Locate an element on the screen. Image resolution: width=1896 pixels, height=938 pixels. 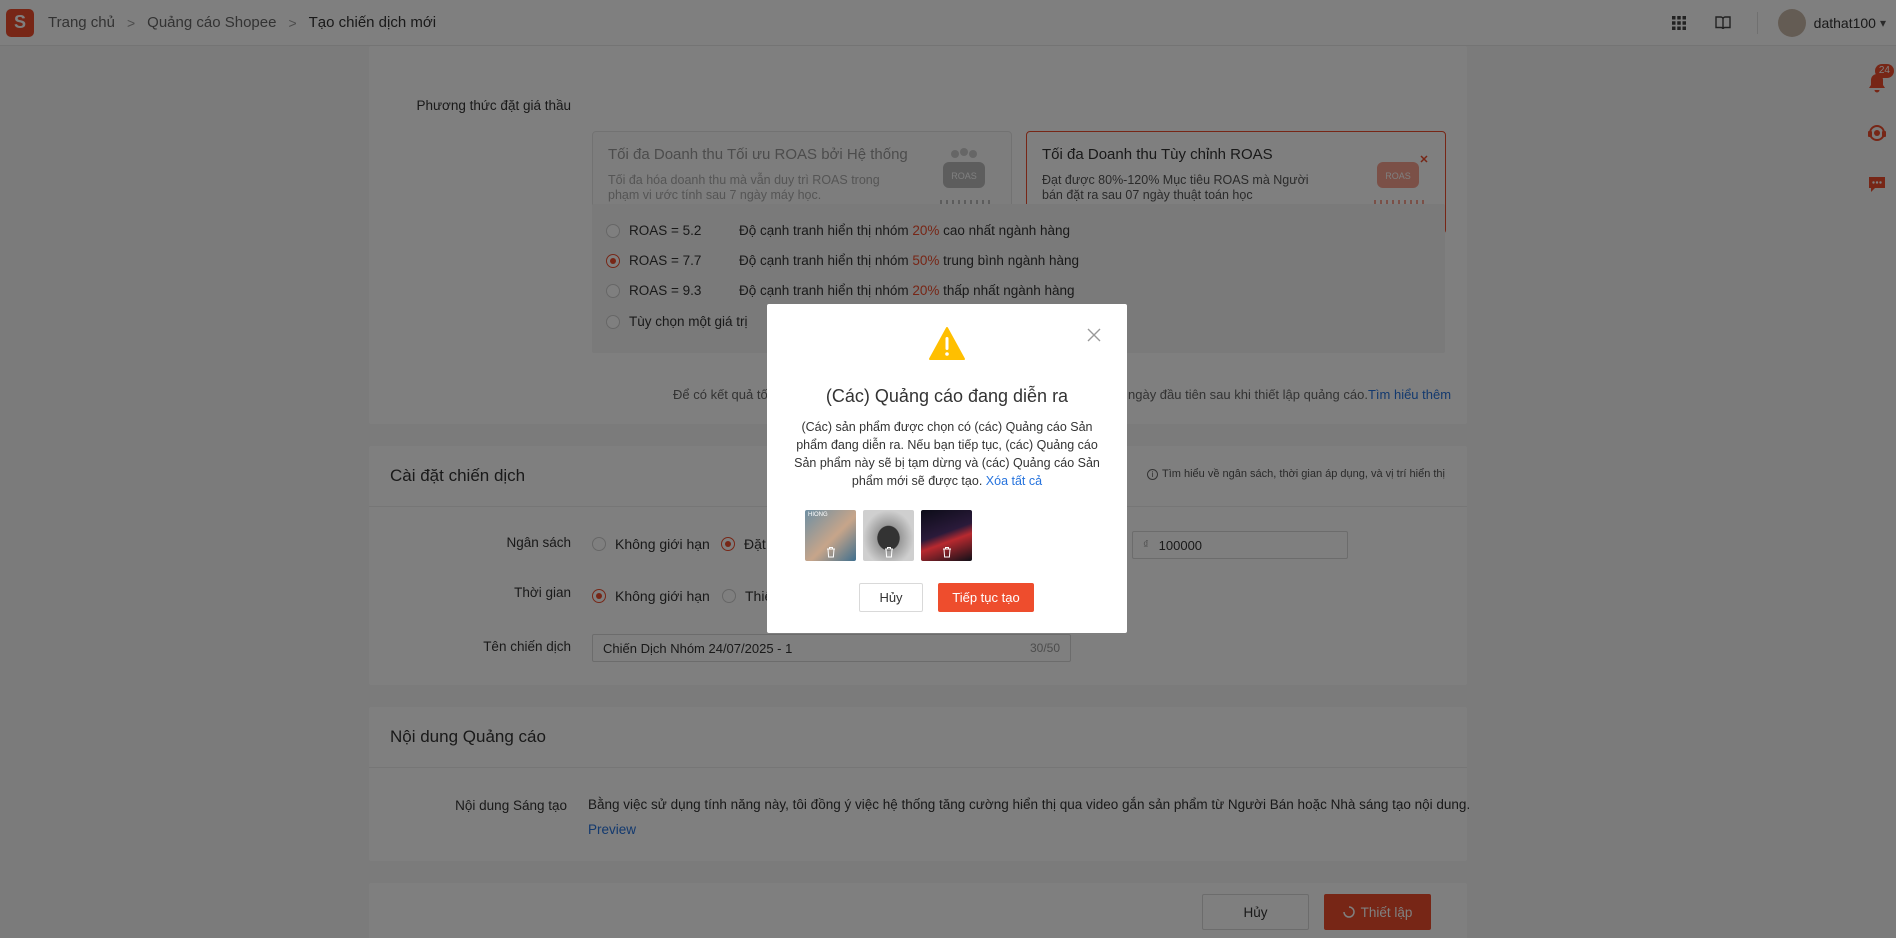
product-thumbnails: HIONG is located at coordinates (892, 535).